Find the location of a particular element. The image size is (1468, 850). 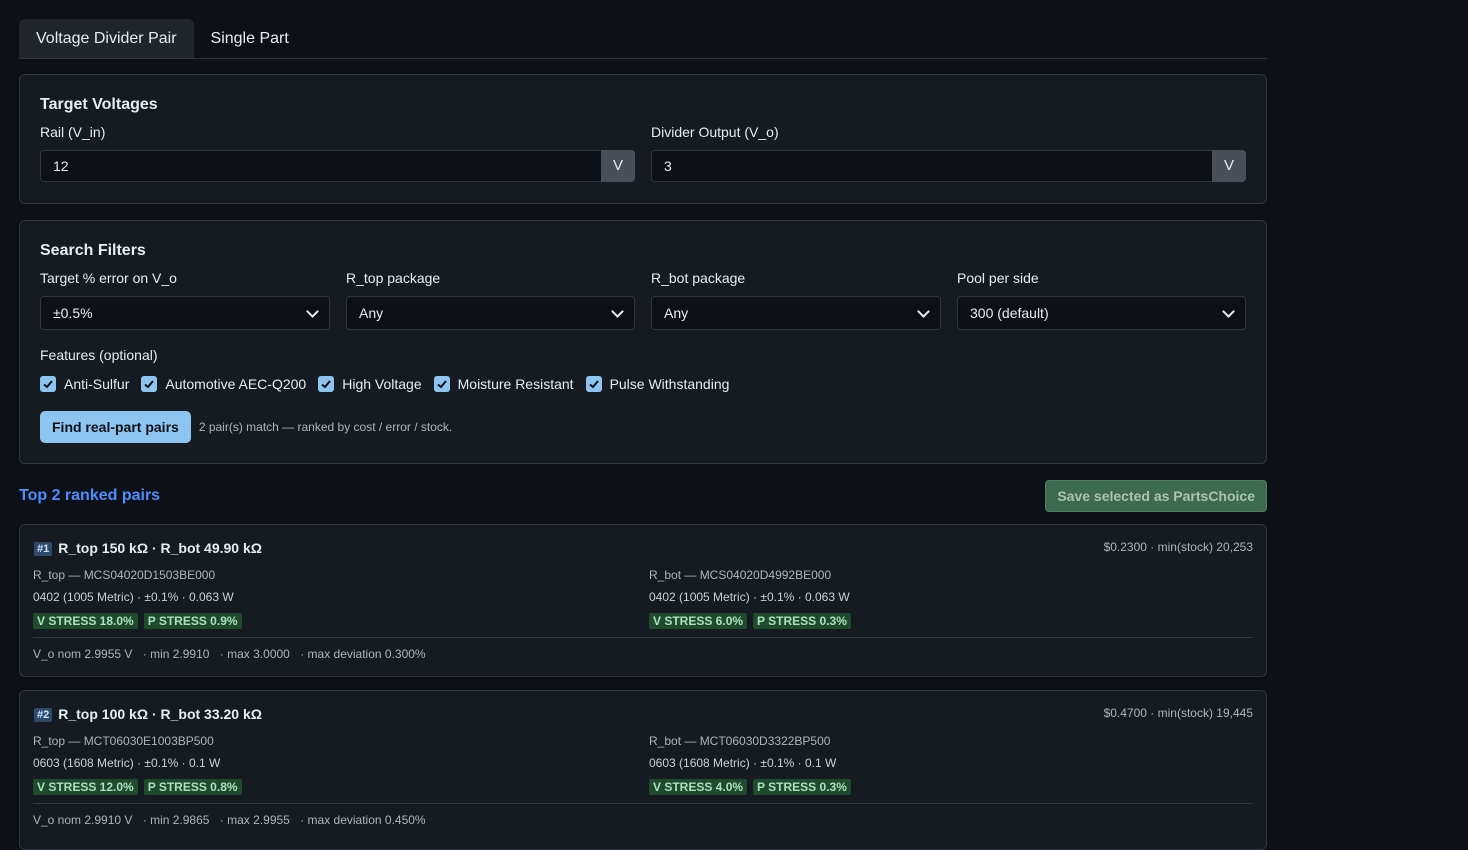

rail-input is located at coordinates (320, 166).